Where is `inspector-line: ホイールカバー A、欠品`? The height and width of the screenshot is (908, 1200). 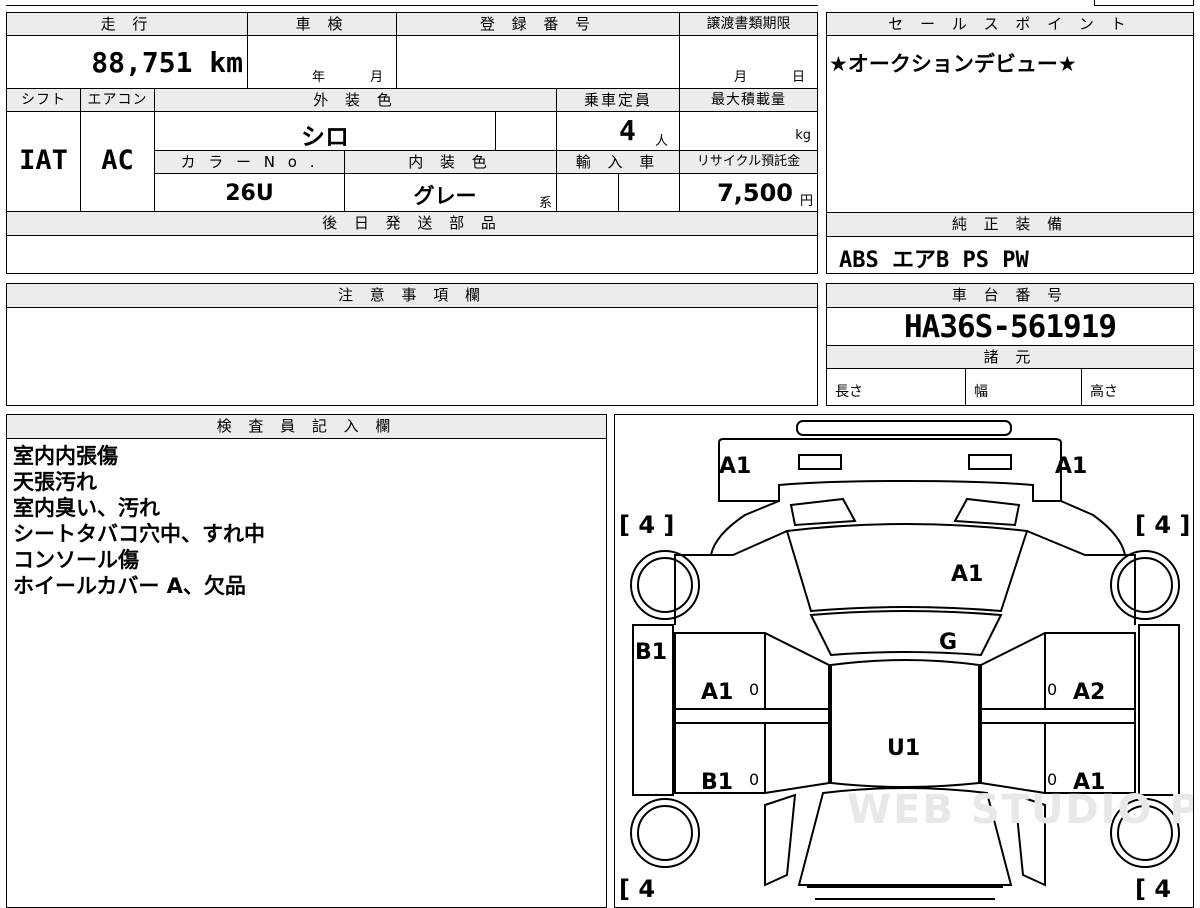
inspector-line: ホイールカバー A、欠品 is located at coordinates (129, 586).